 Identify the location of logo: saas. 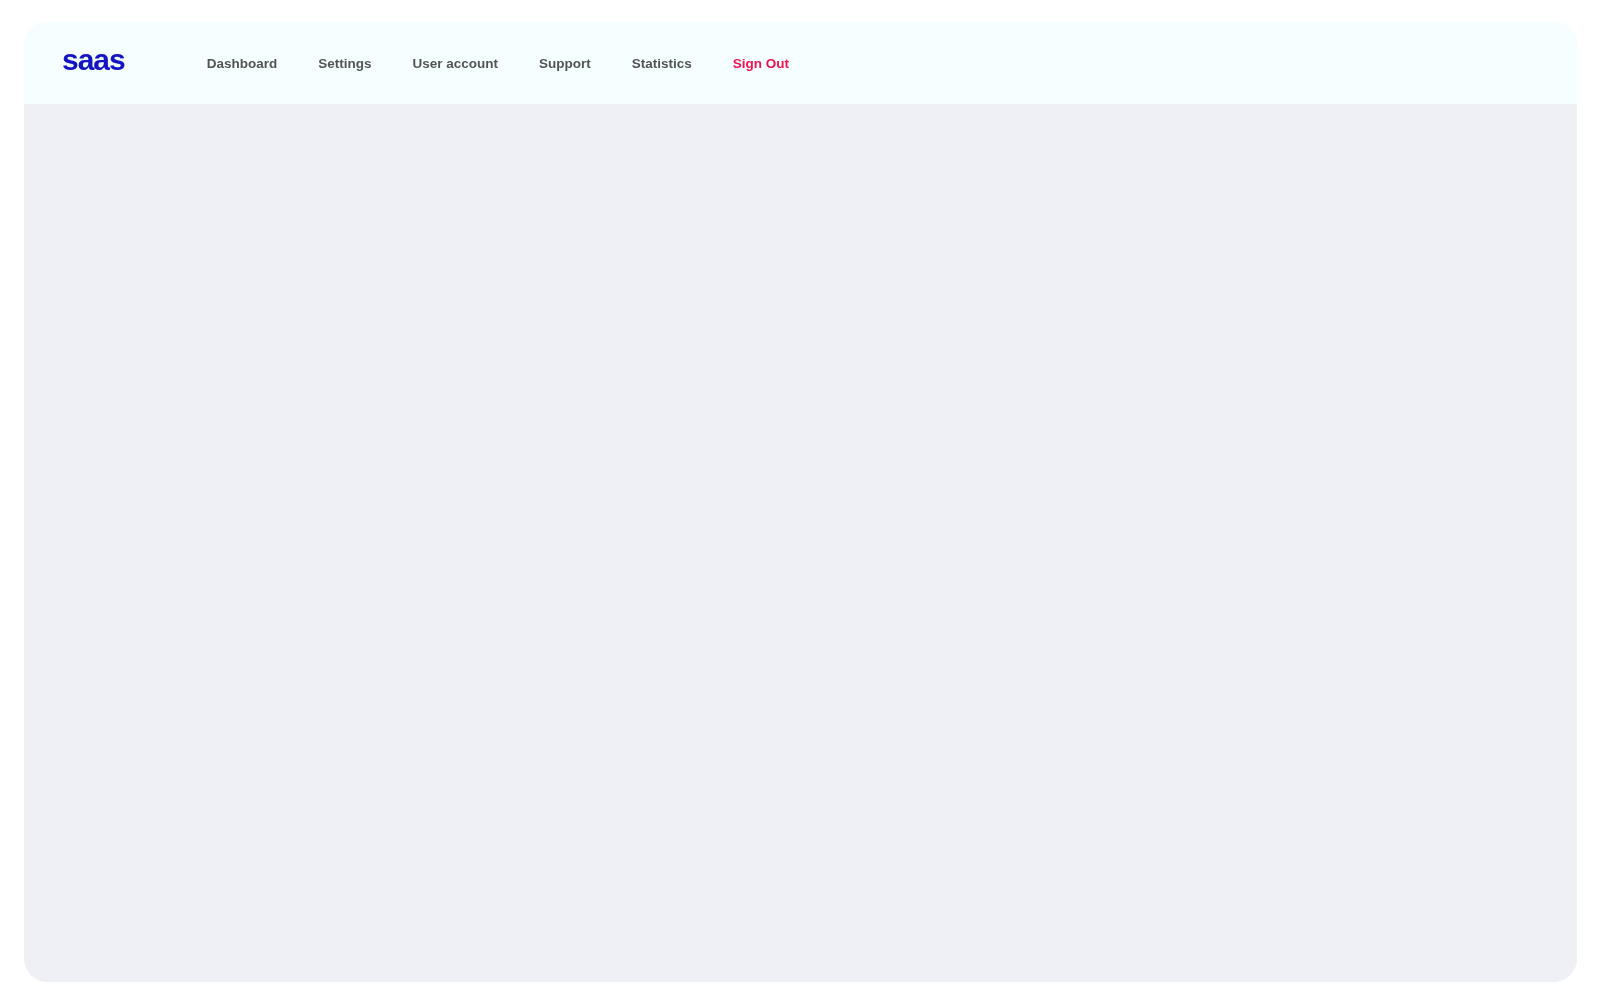
(93, 60).